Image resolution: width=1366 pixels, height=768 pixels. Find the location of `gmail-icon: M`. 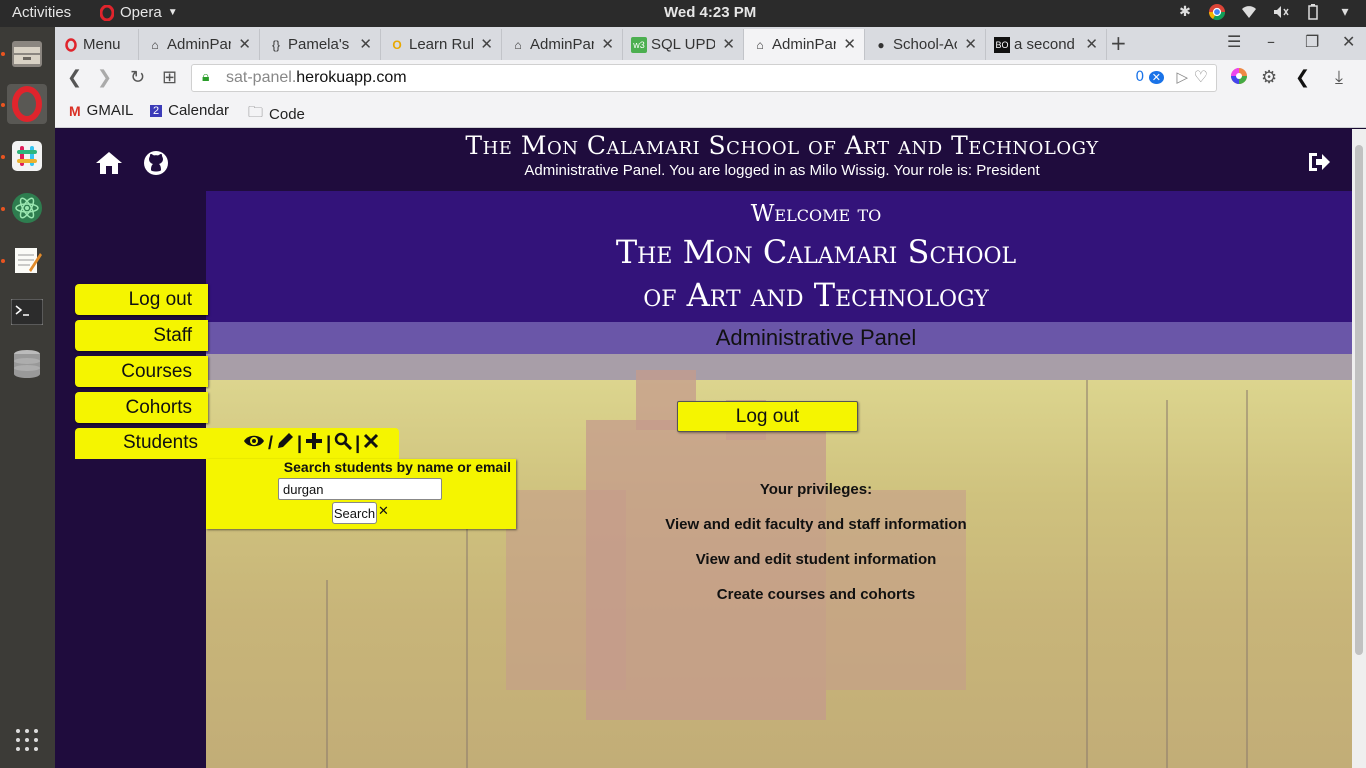

gmail-icon: M is located at coordinates (75, 110).